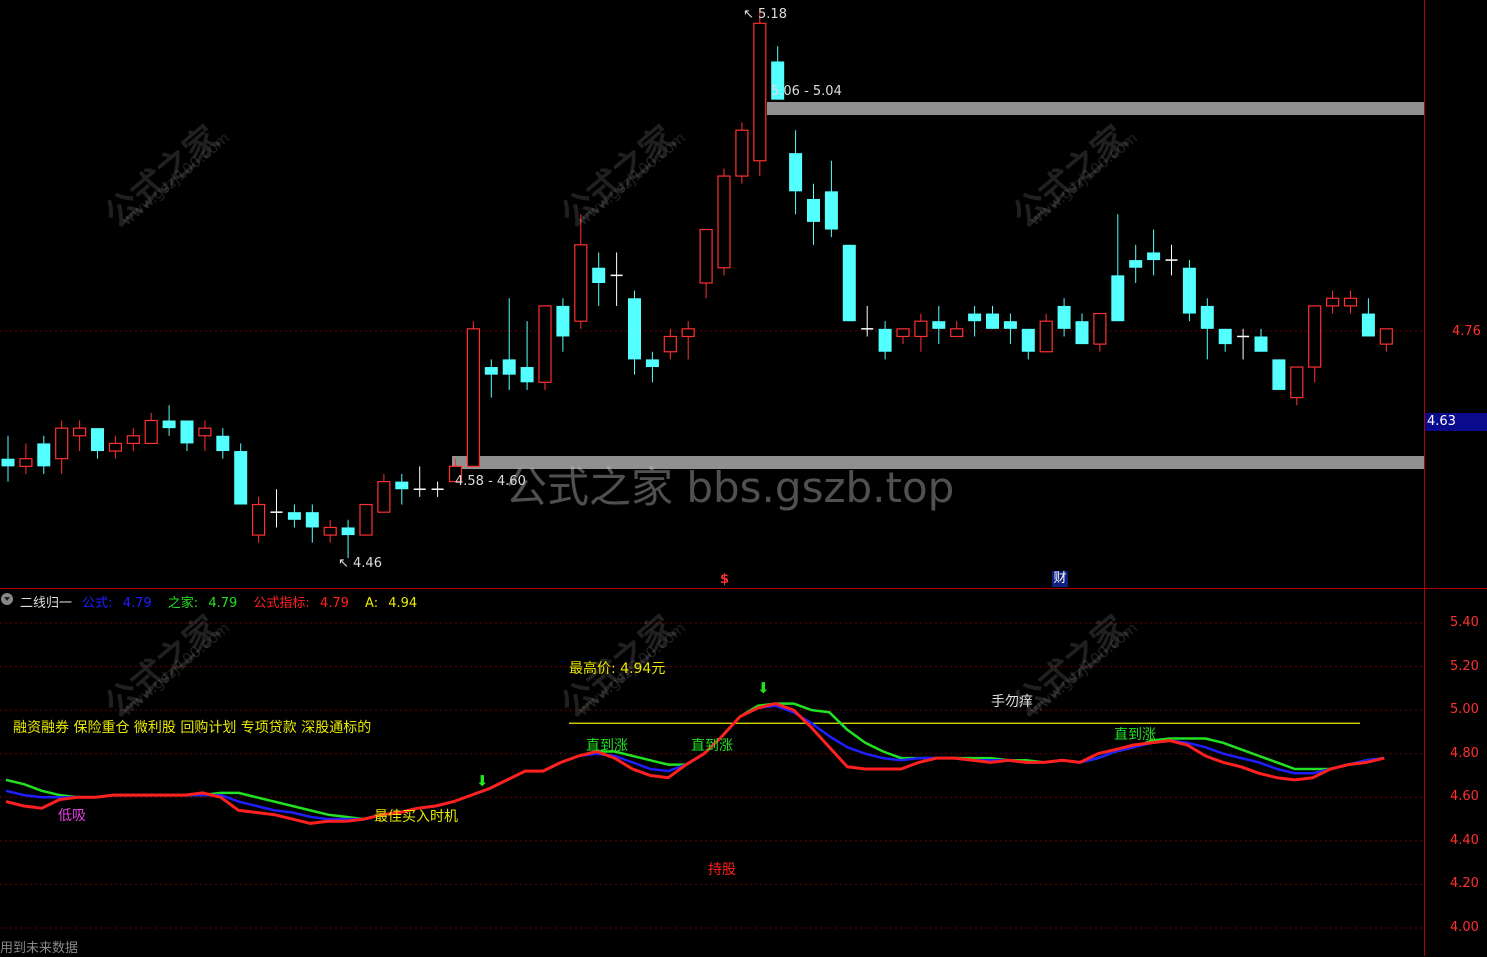 The height and width of the screenshot is (957, 1487). I want to click on upper-band, so click(1095, 108).